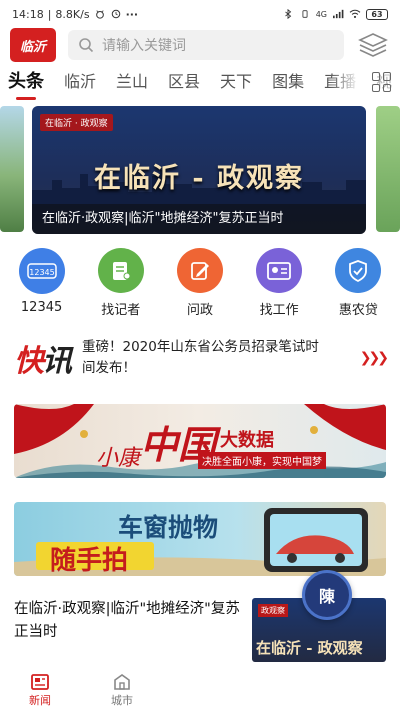  What do you see at coordinates (355, 13) in the screenshot?
I see `wifi-icon` at bounding box center [355, 13].